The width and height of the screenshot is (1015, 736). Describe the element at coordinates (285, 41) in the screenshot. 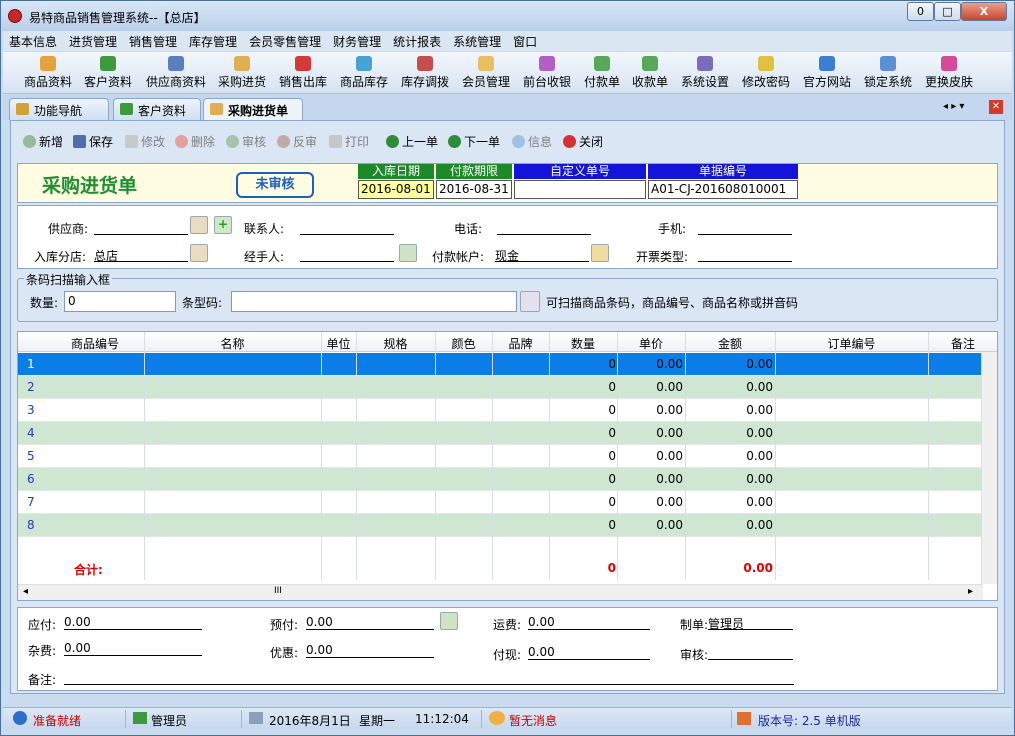

I see `menu-member-retail: 会员零售管理` at that location.